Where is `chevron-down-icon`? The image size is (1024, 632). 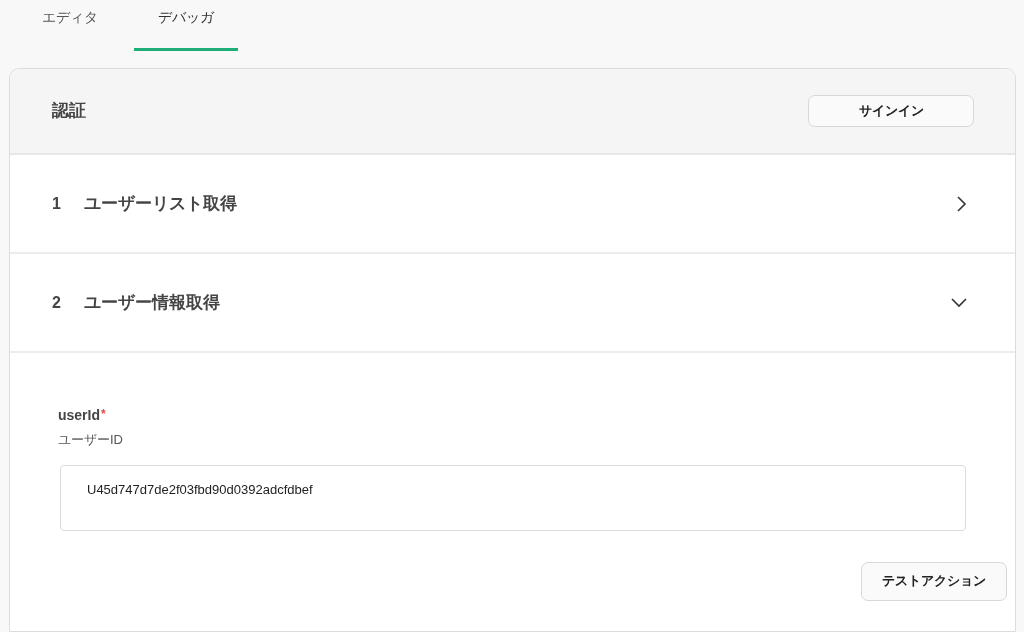
chevron-down-icon is located at coordinates (959, 302).